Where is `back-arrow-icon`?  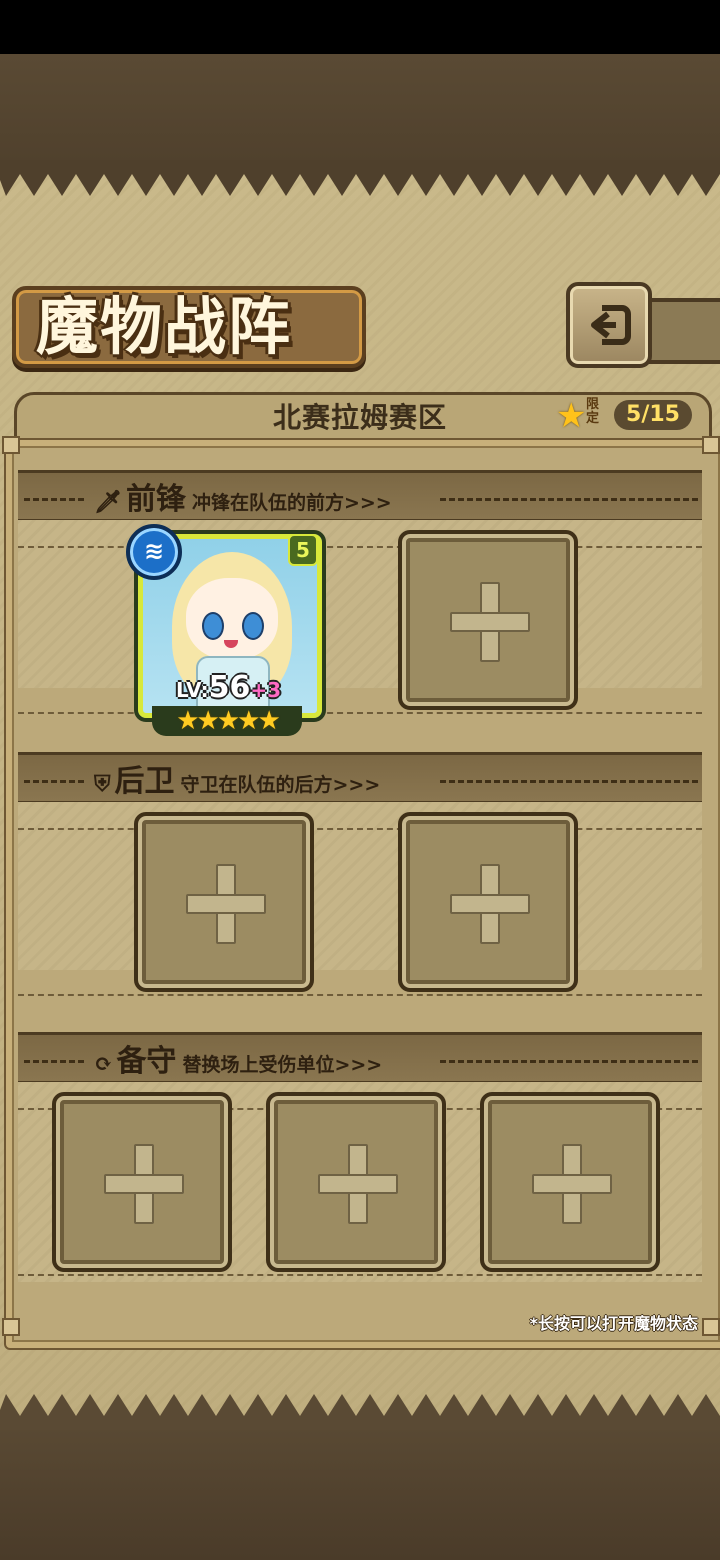
back-arrow-icon is located at coordinates (611, 325).